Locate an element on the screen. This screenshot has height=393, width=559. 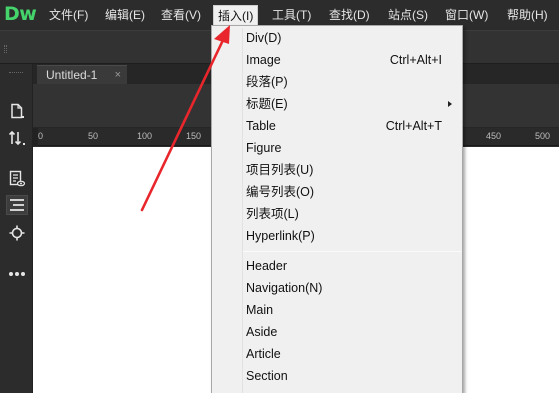
menu-item-image: Image Ctrl+Alt+I is located at coordinates (337, 60).